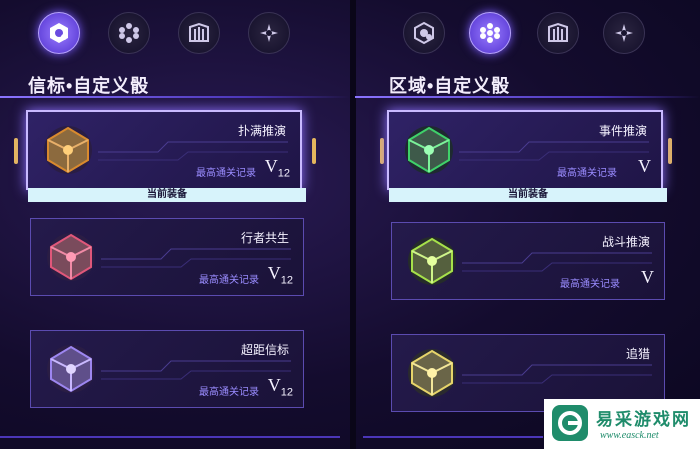 This screenshot has width=700, height=449. Describe the element at coordinates (637, 354) in the screenshot. I see `card-name: 追猎` at that location.